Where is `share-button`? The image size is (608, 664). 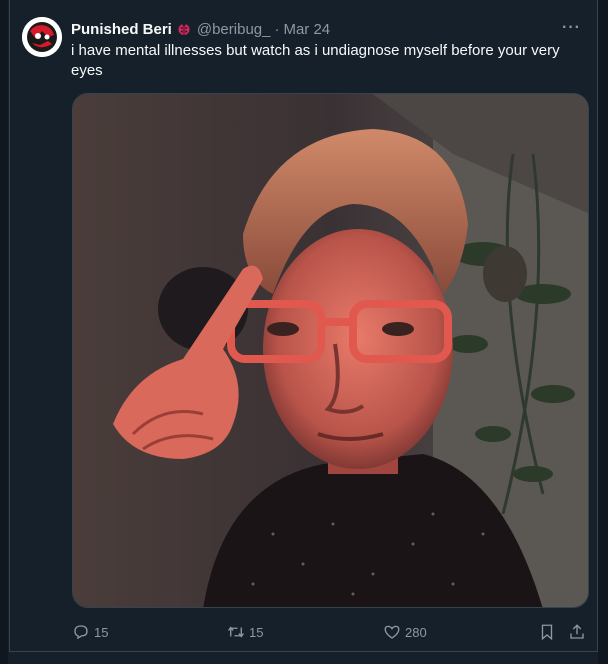
share-button is located at coordinates (579, 632).